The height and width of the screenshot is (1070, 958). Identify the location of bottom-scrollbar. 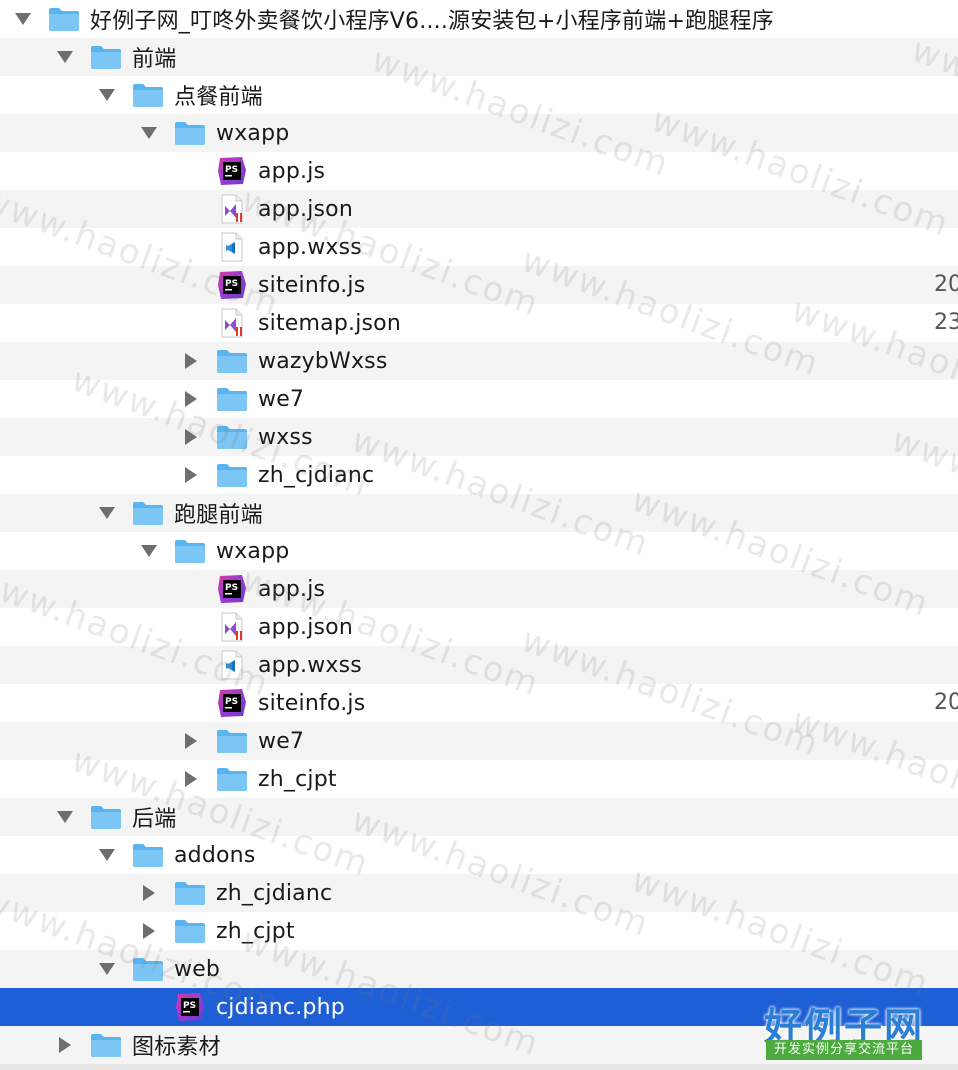
(479, 1067).